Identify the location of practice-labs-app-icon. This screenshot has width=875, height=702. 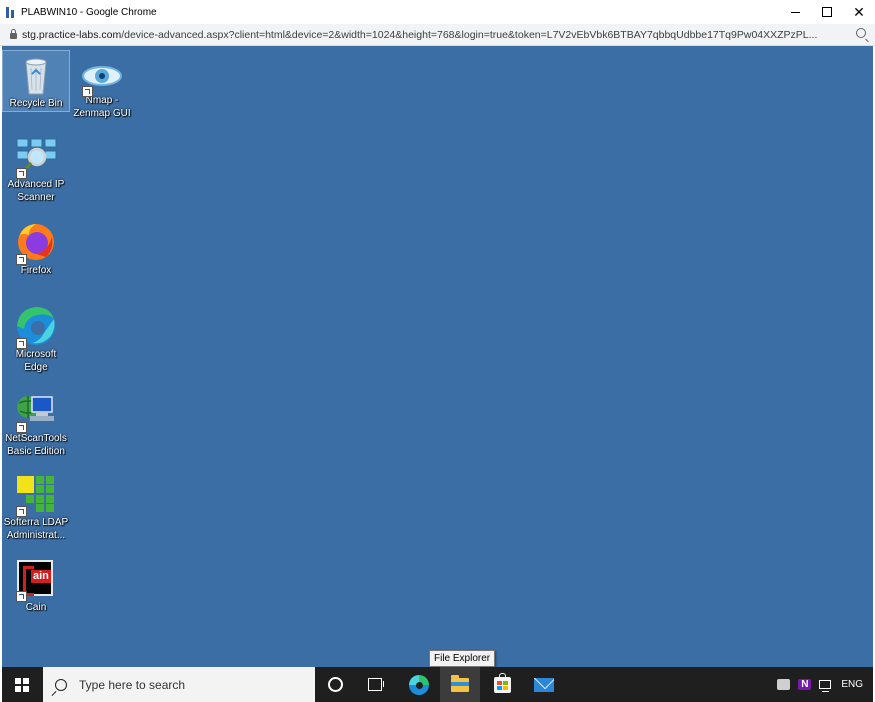
(11, 12).